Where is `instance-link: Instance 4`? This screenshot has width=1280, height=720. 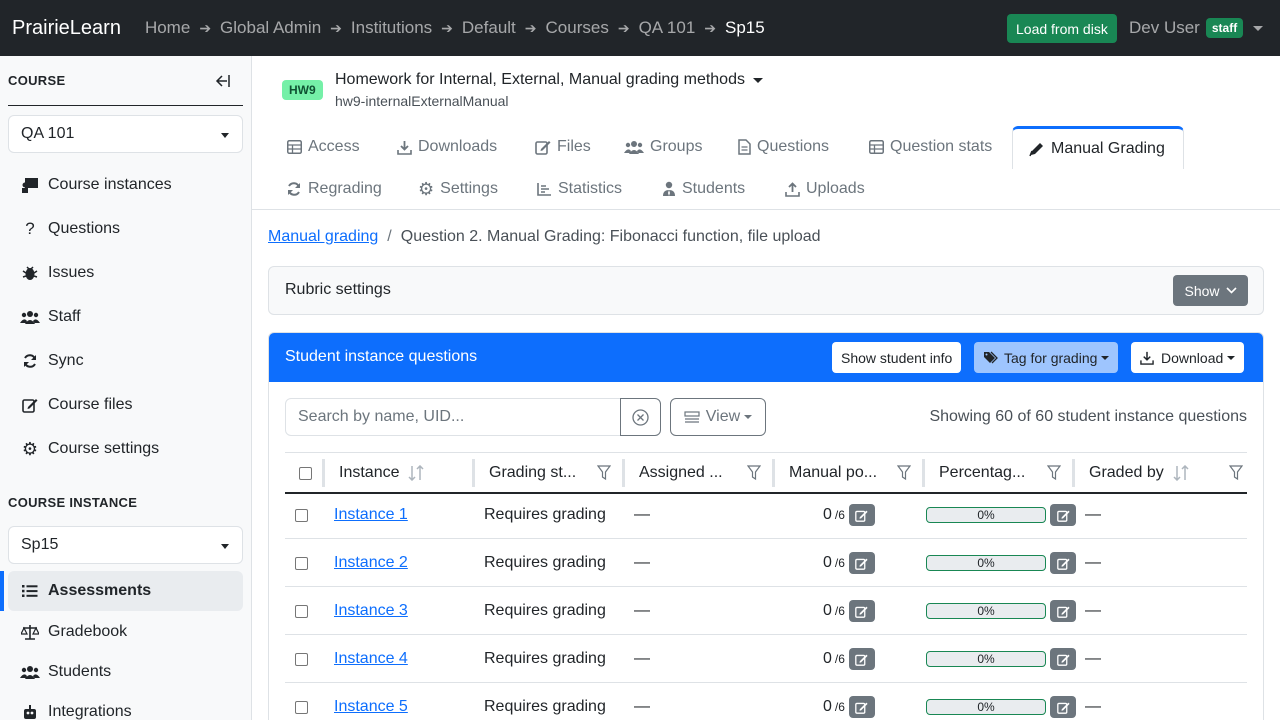
instance-link: Instance 4 is located at coordinates (371, 659).